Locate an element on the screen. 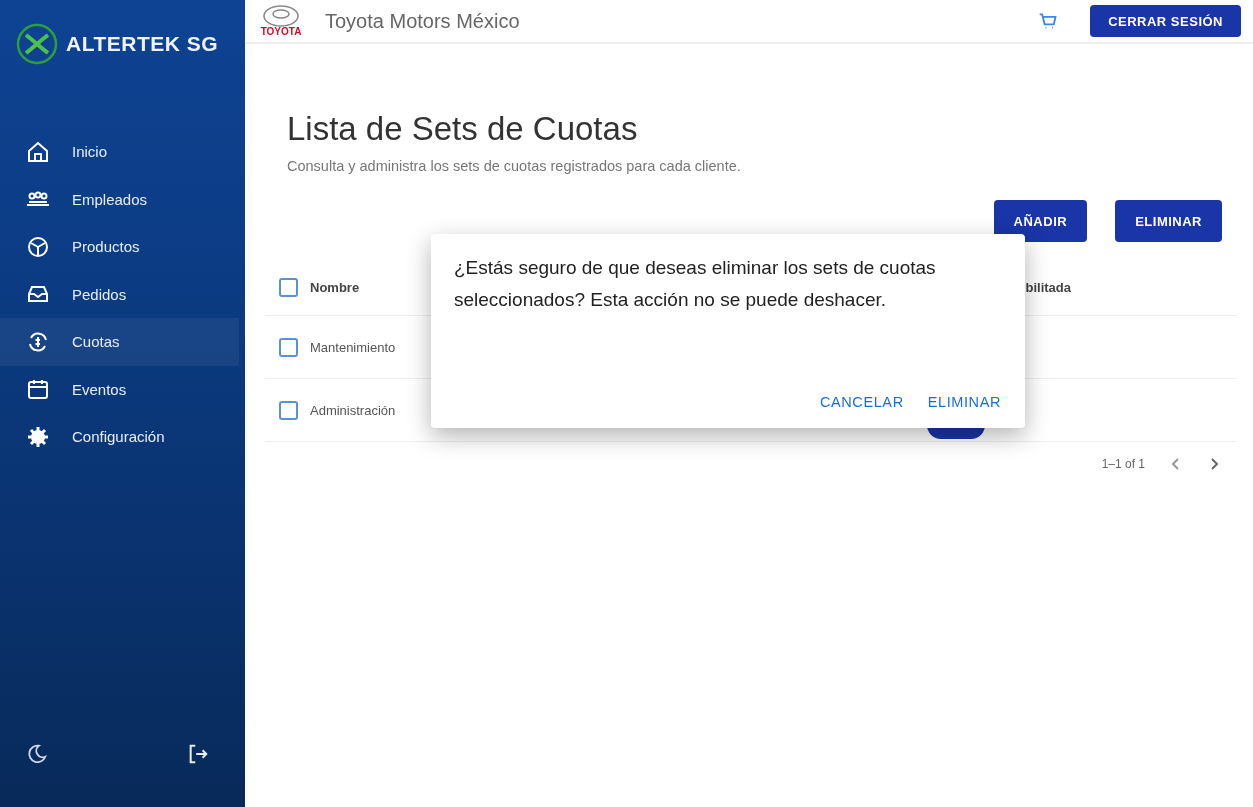 This screenshot has width=1253, height=807. action-button: ELIMINAR is located at coordinates (1168, 221).